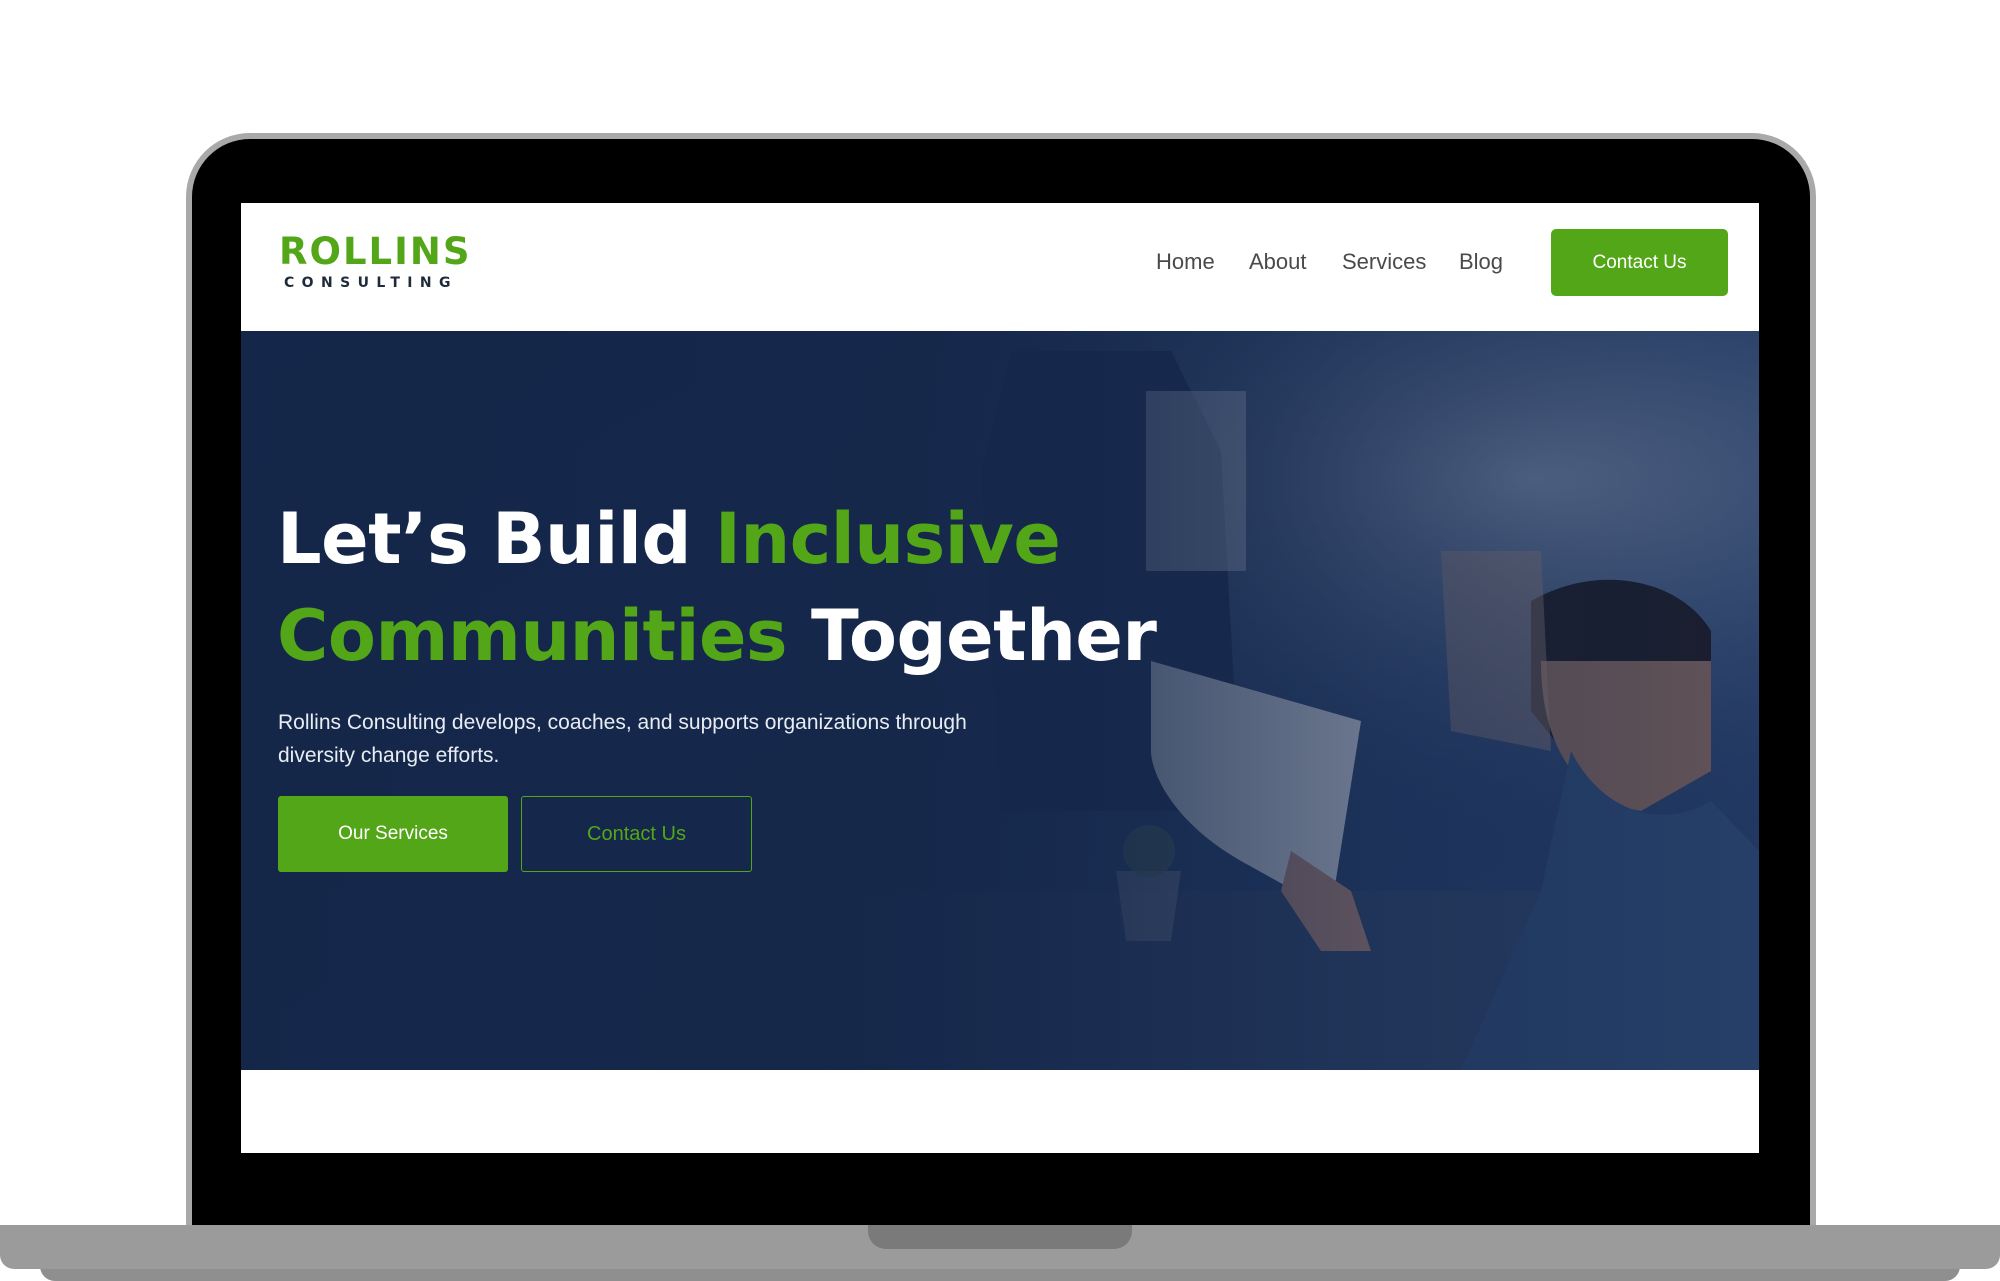  What do you see at coordinates (496, 539) in the screenshot?
I see `hero-title-part1: Let’s Build` at bounding box center [496, 539].